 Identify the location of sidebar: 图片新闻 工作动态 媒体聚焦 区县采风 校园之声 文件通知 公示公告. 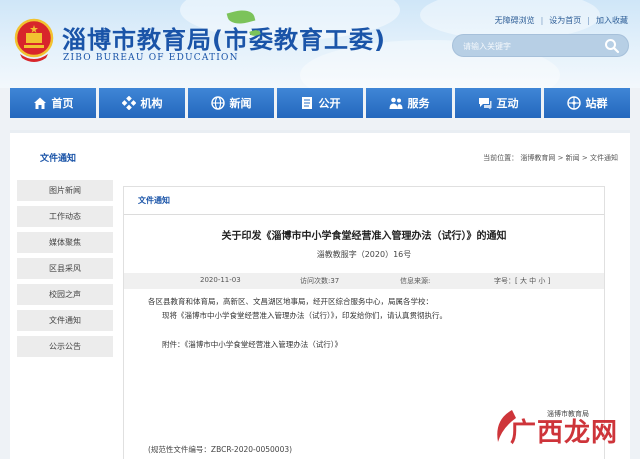
(65, 317).